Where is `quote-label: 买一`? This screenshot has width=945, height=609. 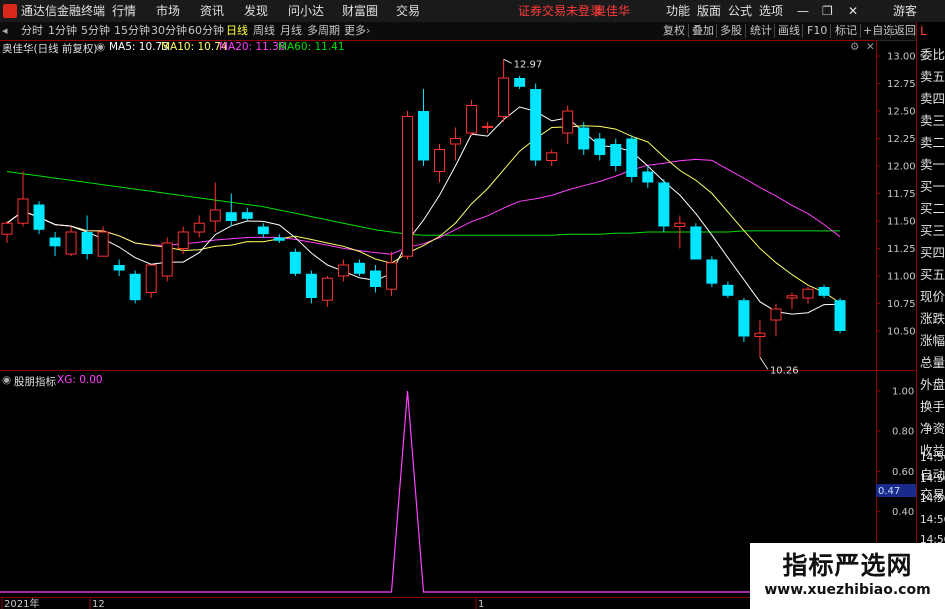
quote-label: 买一 is located at coordinates (932, 186).